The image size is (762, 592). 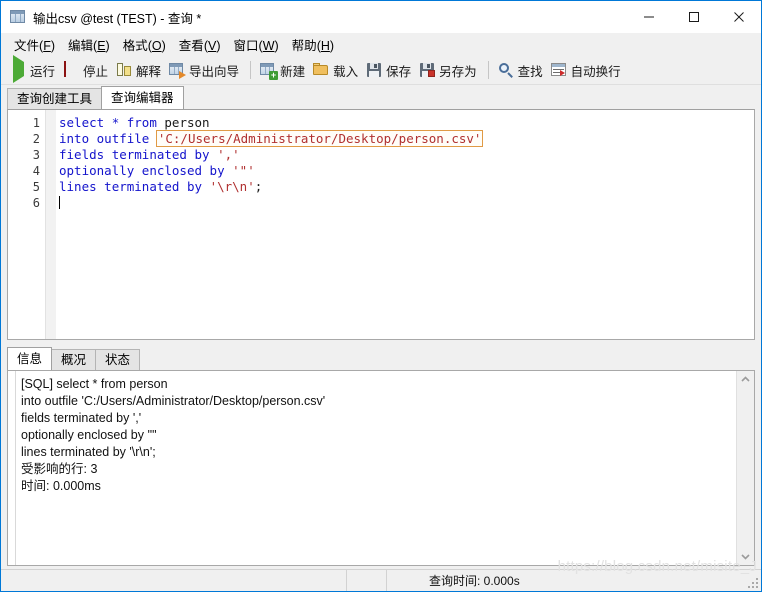 What do you see at coordinates (449, 70) in the screenshot?
I see `save-as-button: 另存为` at bounding box center [449, 70].